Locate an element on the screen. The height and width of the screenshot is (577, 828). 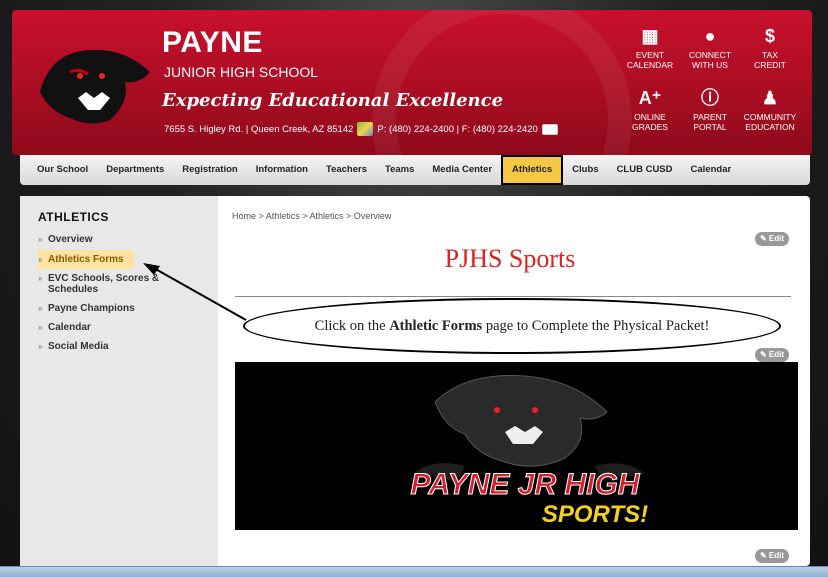
banner-panther-image: PAYNE JR HIGH SPORTS! is located at coordinates (529, 451).